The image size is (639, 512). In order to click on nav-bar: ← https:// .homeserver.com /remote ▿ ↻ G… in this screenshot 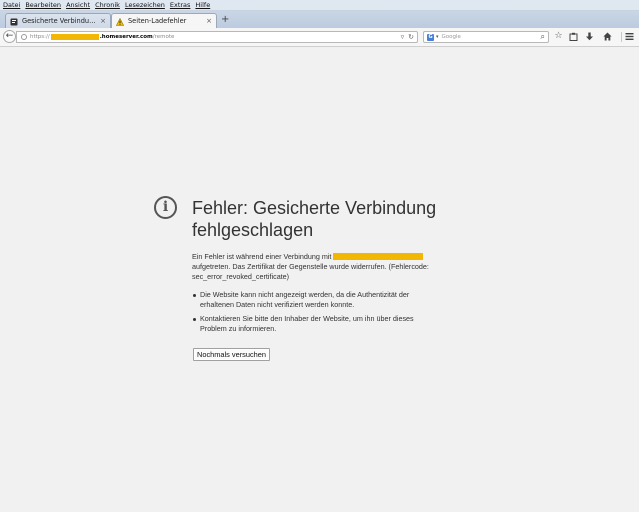, I will do `click(319, 37)`.